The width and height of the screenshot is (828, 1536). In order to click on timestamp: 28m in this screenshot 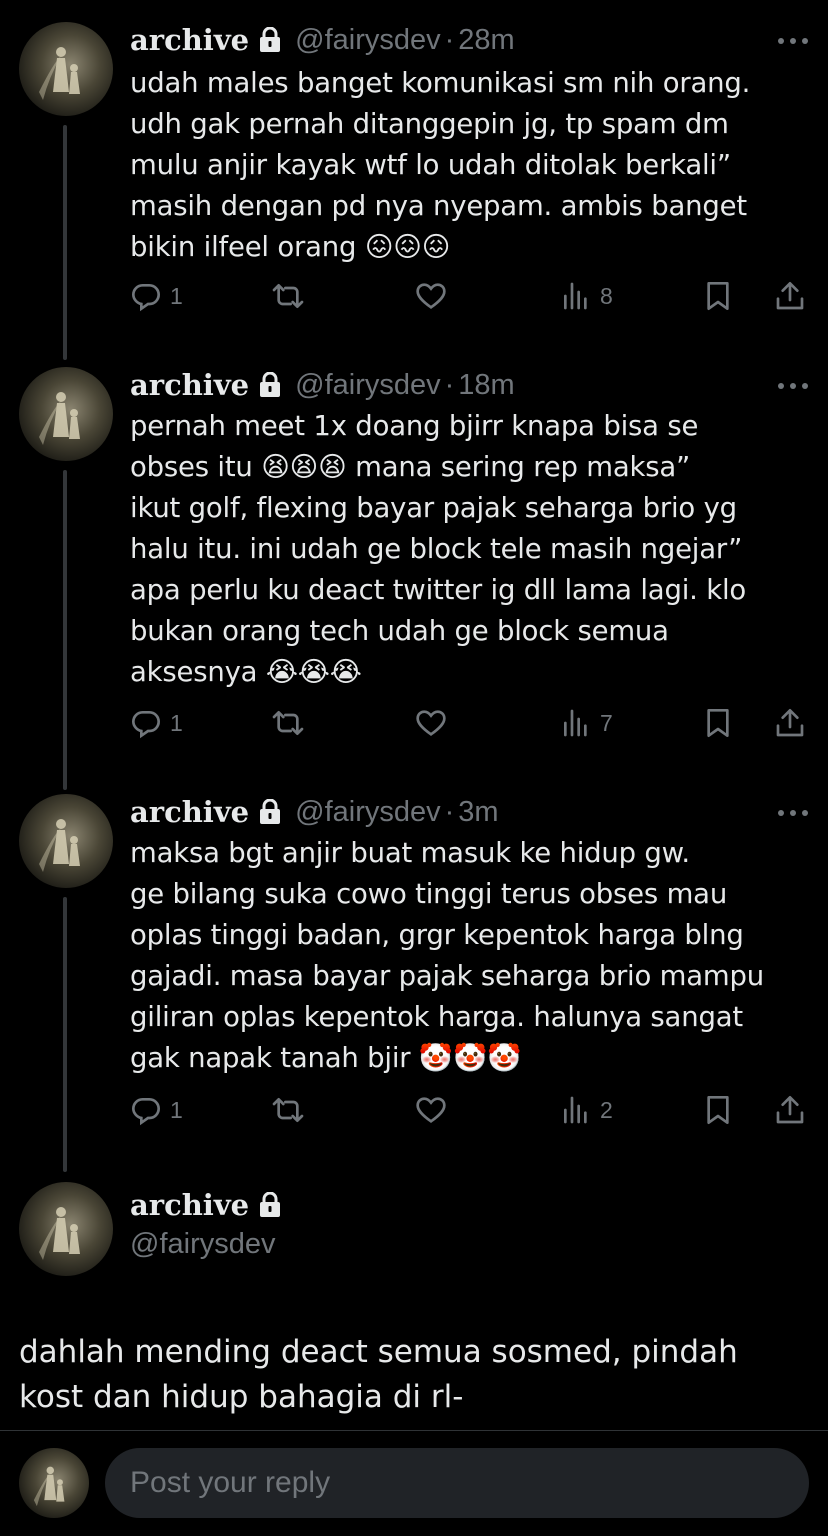, I will do `click(486, 40)`.